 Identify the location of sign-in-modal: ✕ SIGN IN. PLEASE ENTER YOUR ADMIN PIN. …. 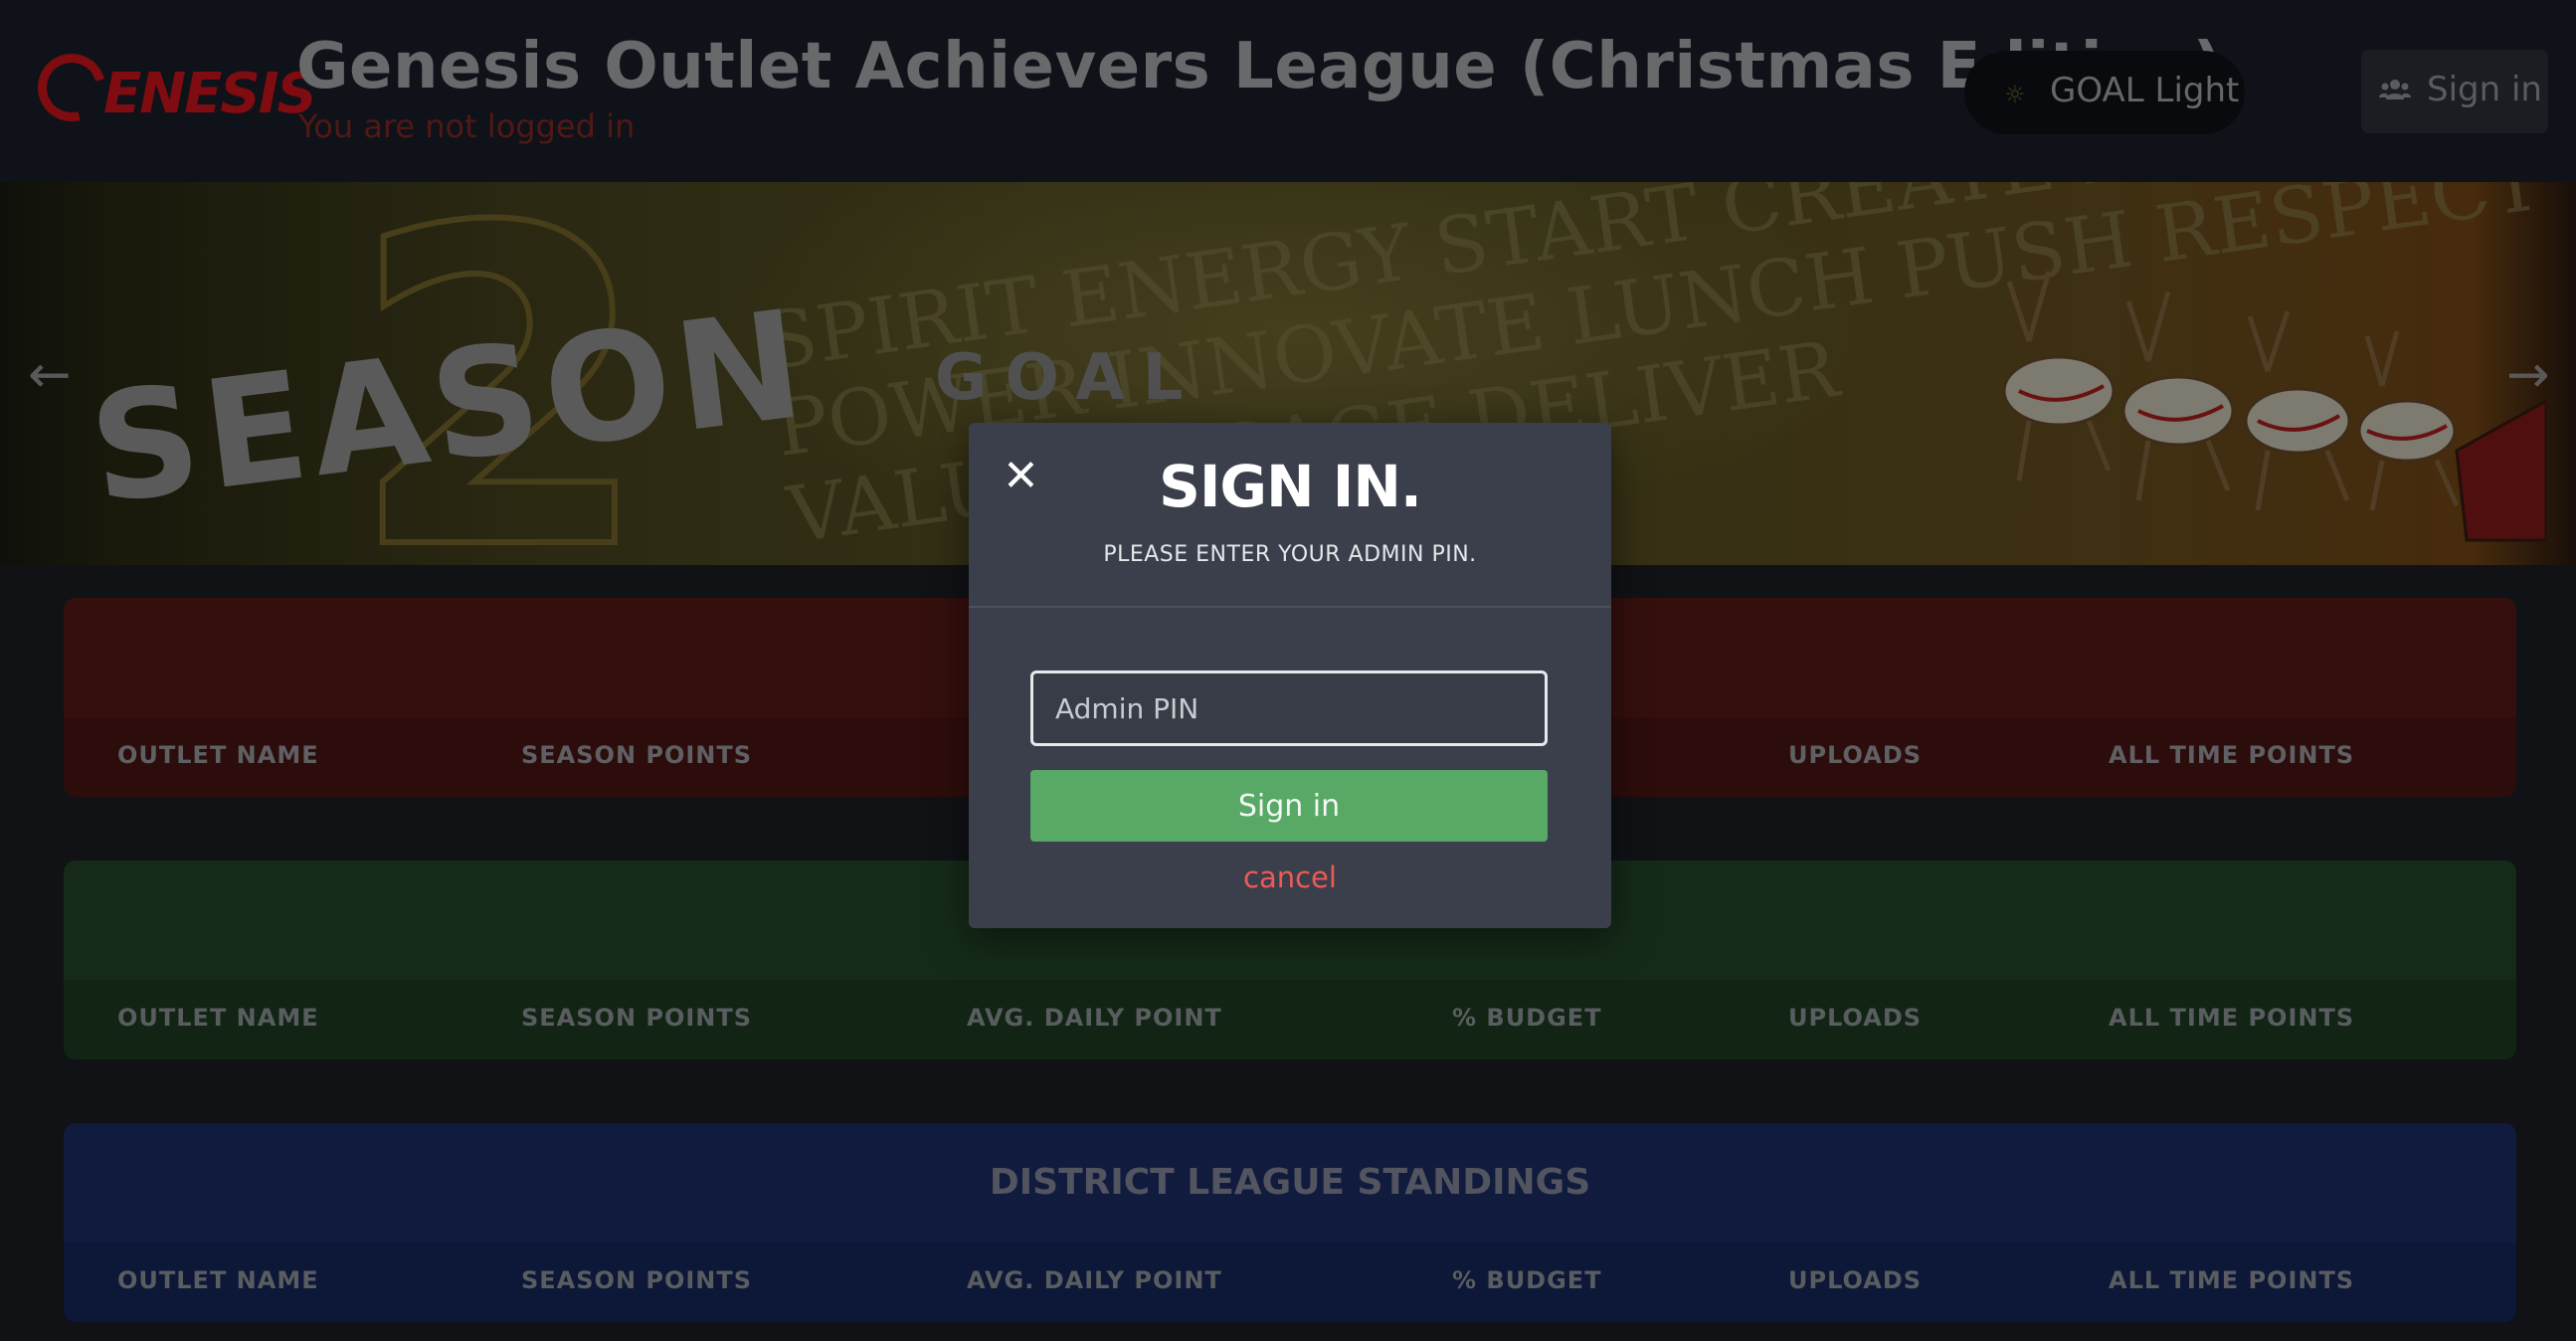
(1290, 675).